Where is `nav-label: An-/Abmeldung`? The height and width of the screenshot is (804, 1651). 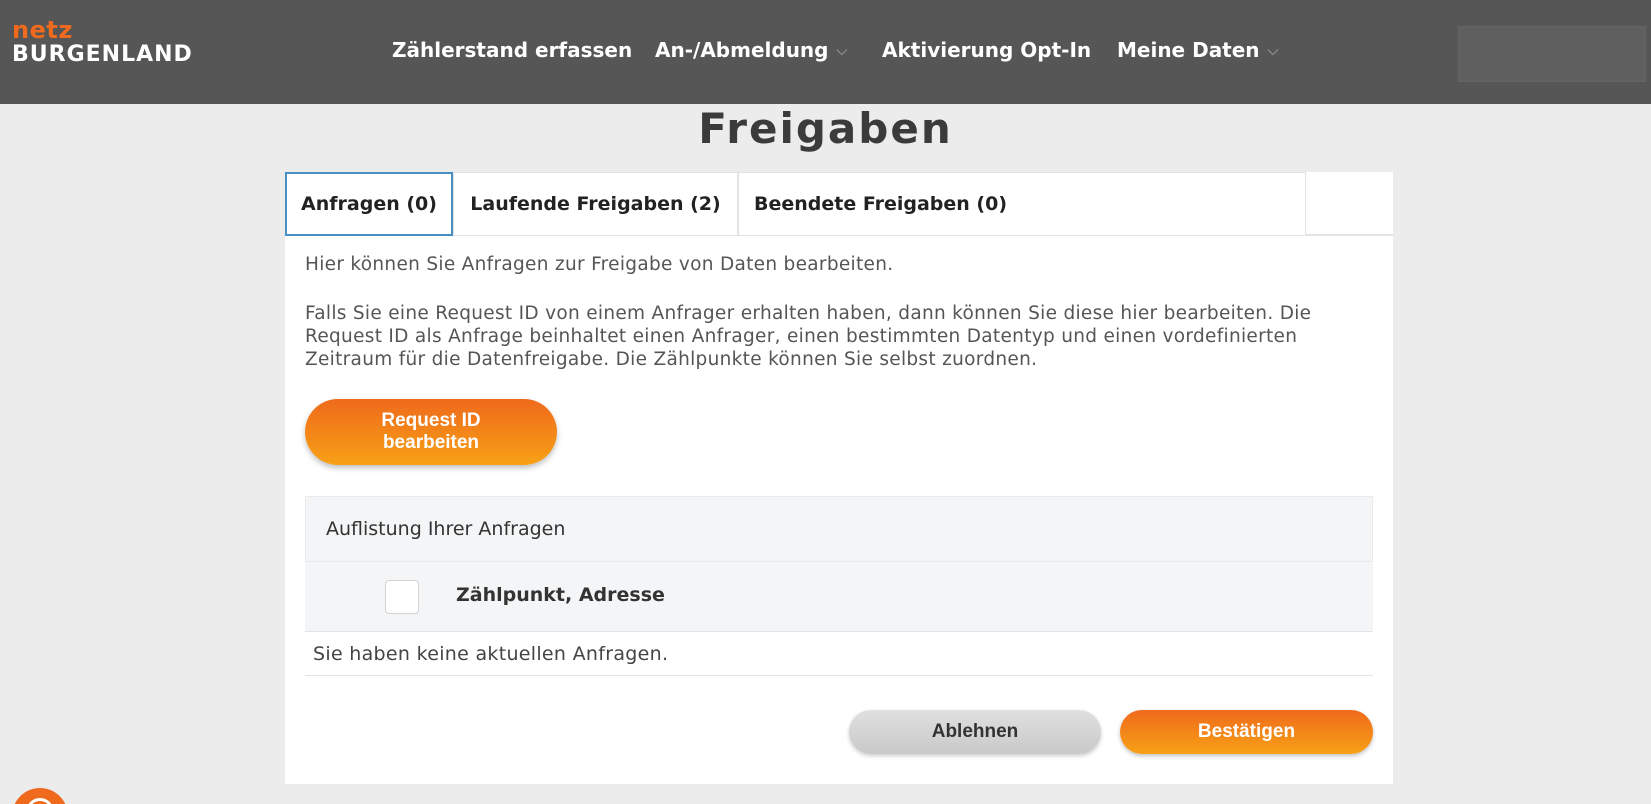
nav-label: An-/Abmeldung is located at coordinates (742, 50).